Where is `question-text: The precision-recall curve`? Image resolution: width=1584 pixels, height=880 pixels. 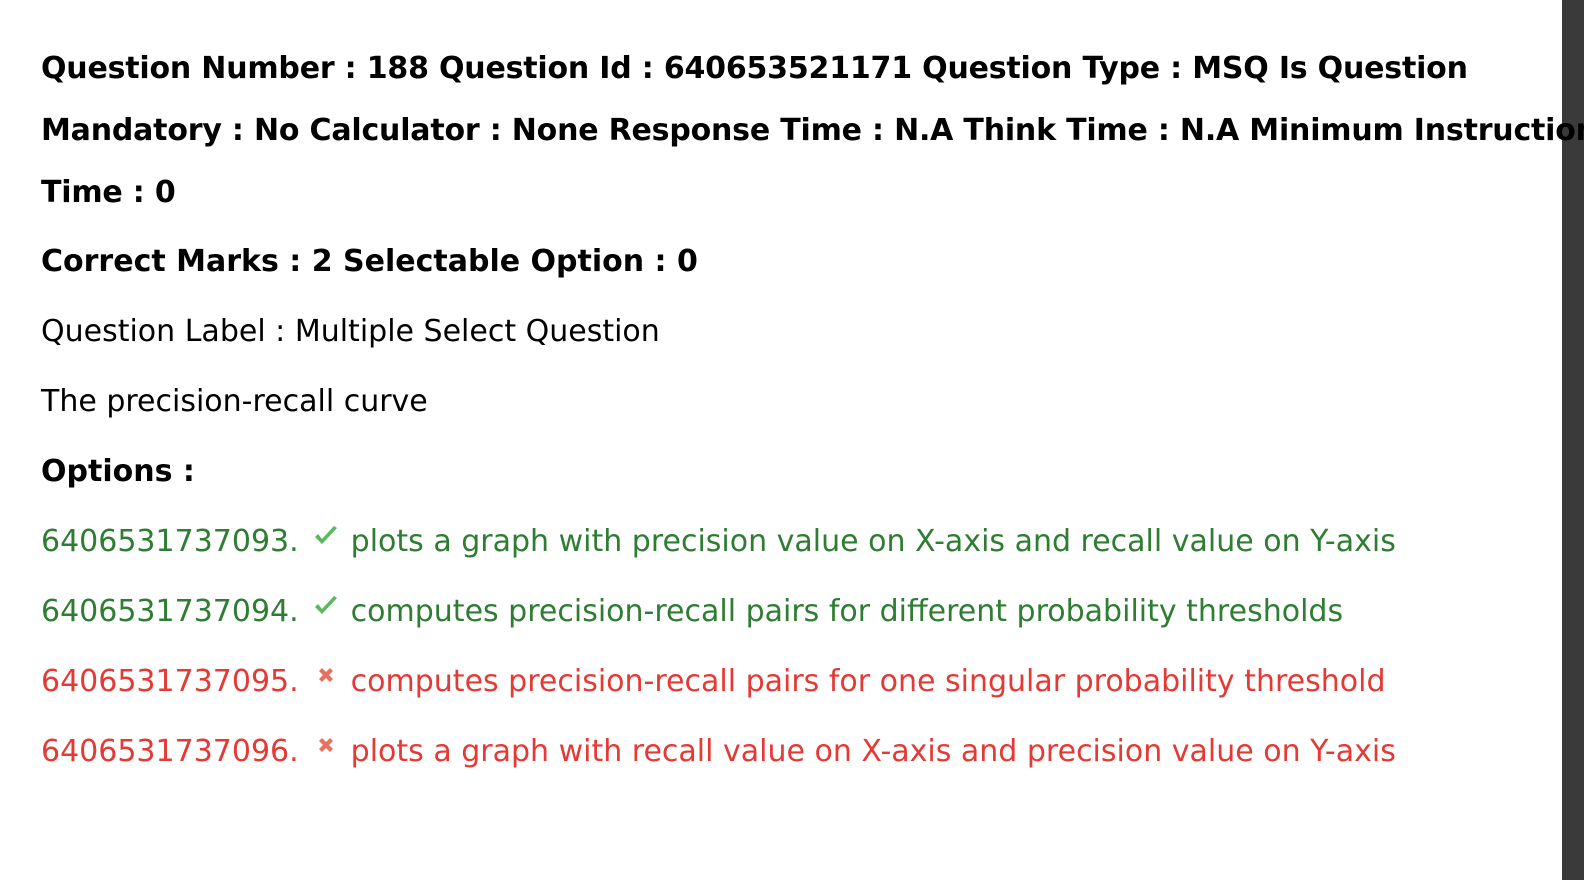 question-text: The precision-recall curve is located at coordinates (234, 401).